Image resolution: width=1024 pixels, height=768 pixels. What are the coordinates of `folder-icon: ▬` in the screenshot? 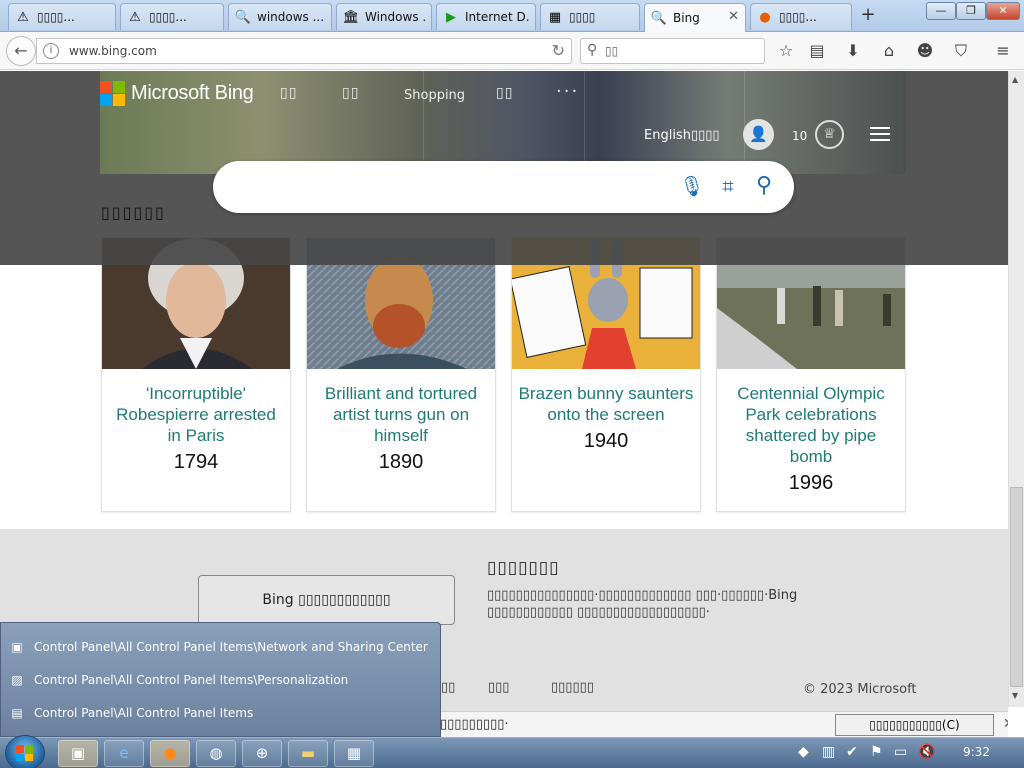 It's located at (308, 753).